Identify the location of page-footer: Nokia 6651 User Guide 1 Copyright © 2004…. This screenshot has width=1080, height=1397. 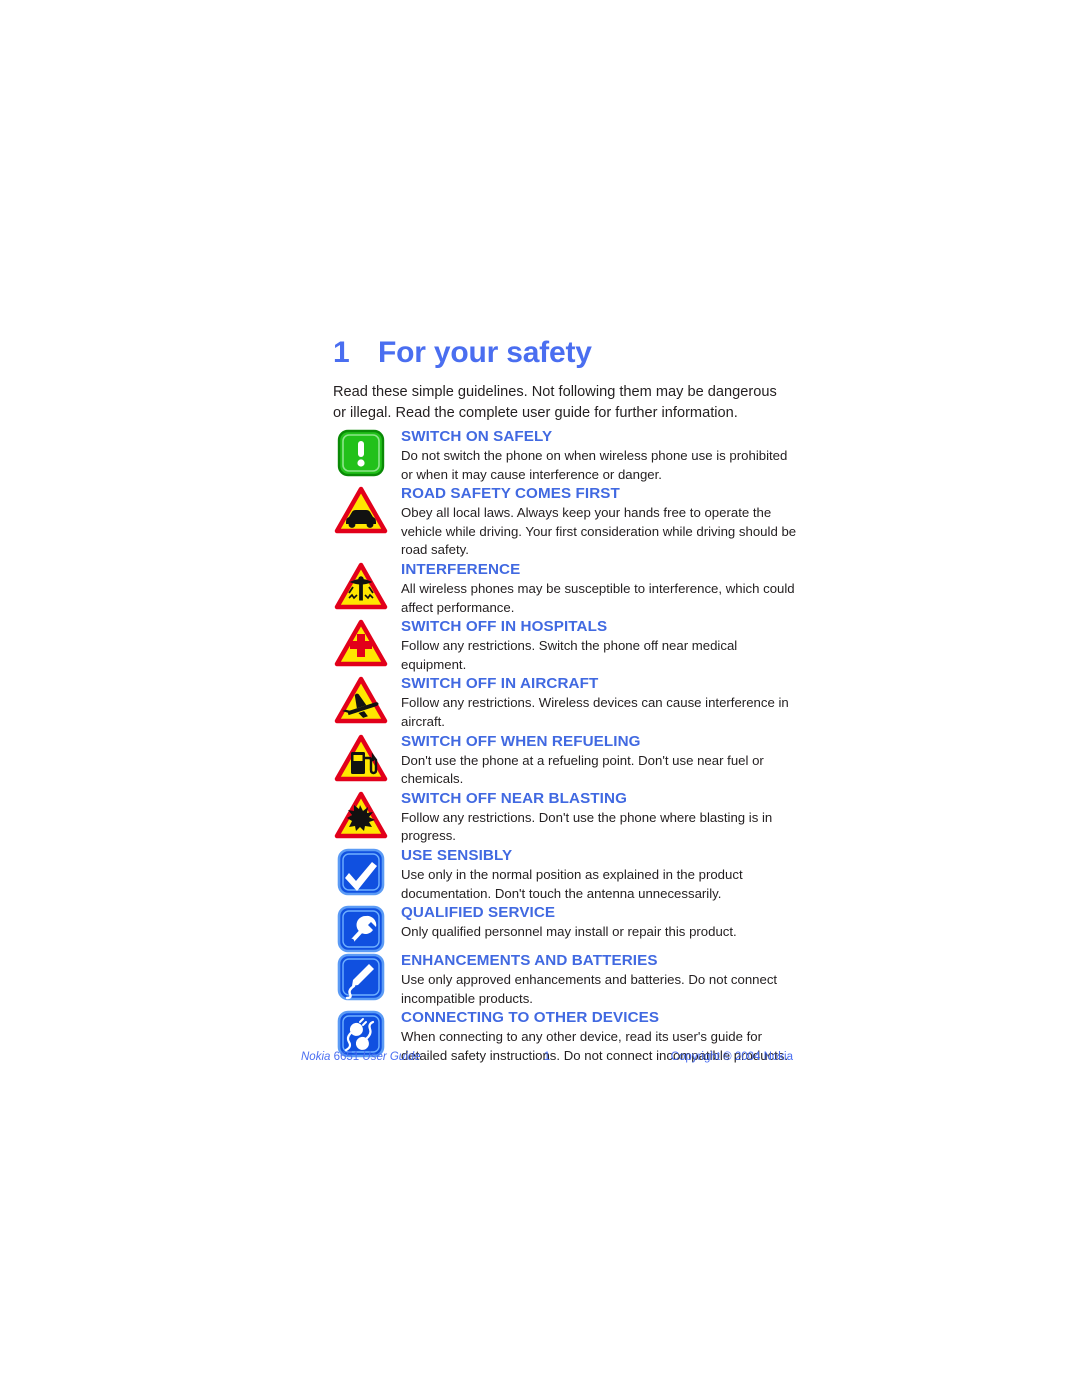
(547, 1060).